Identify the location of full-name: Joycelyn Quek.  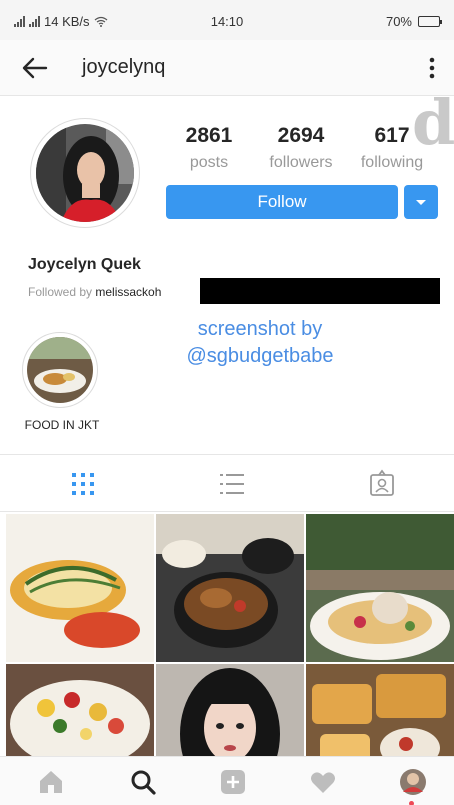
(84, 264).